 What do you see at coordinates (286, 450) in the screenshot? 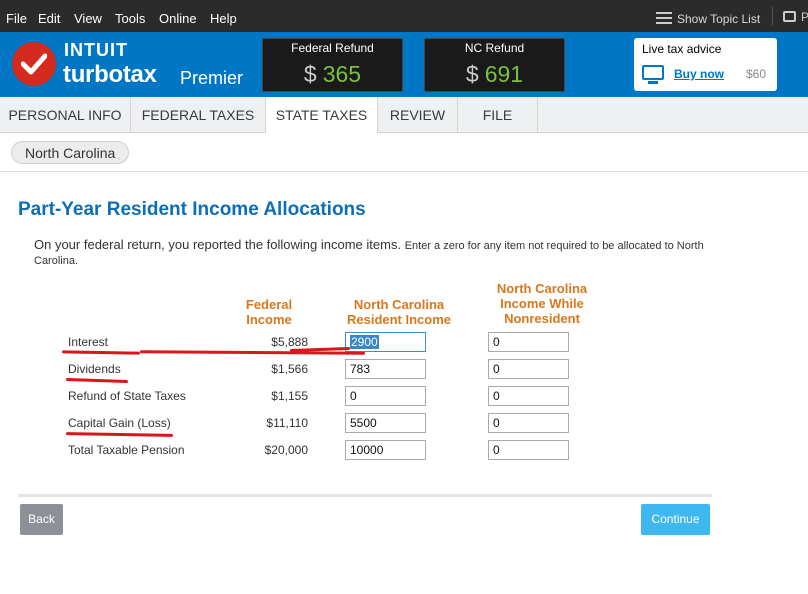
I see `federal-value-total-taxable-pension: $20,000` at bounding box center [286, 450].